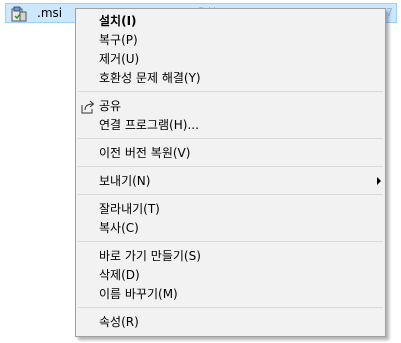  Describe the element at coordinates (88, 107) in the screenshot. I see `share-icon` at that location.